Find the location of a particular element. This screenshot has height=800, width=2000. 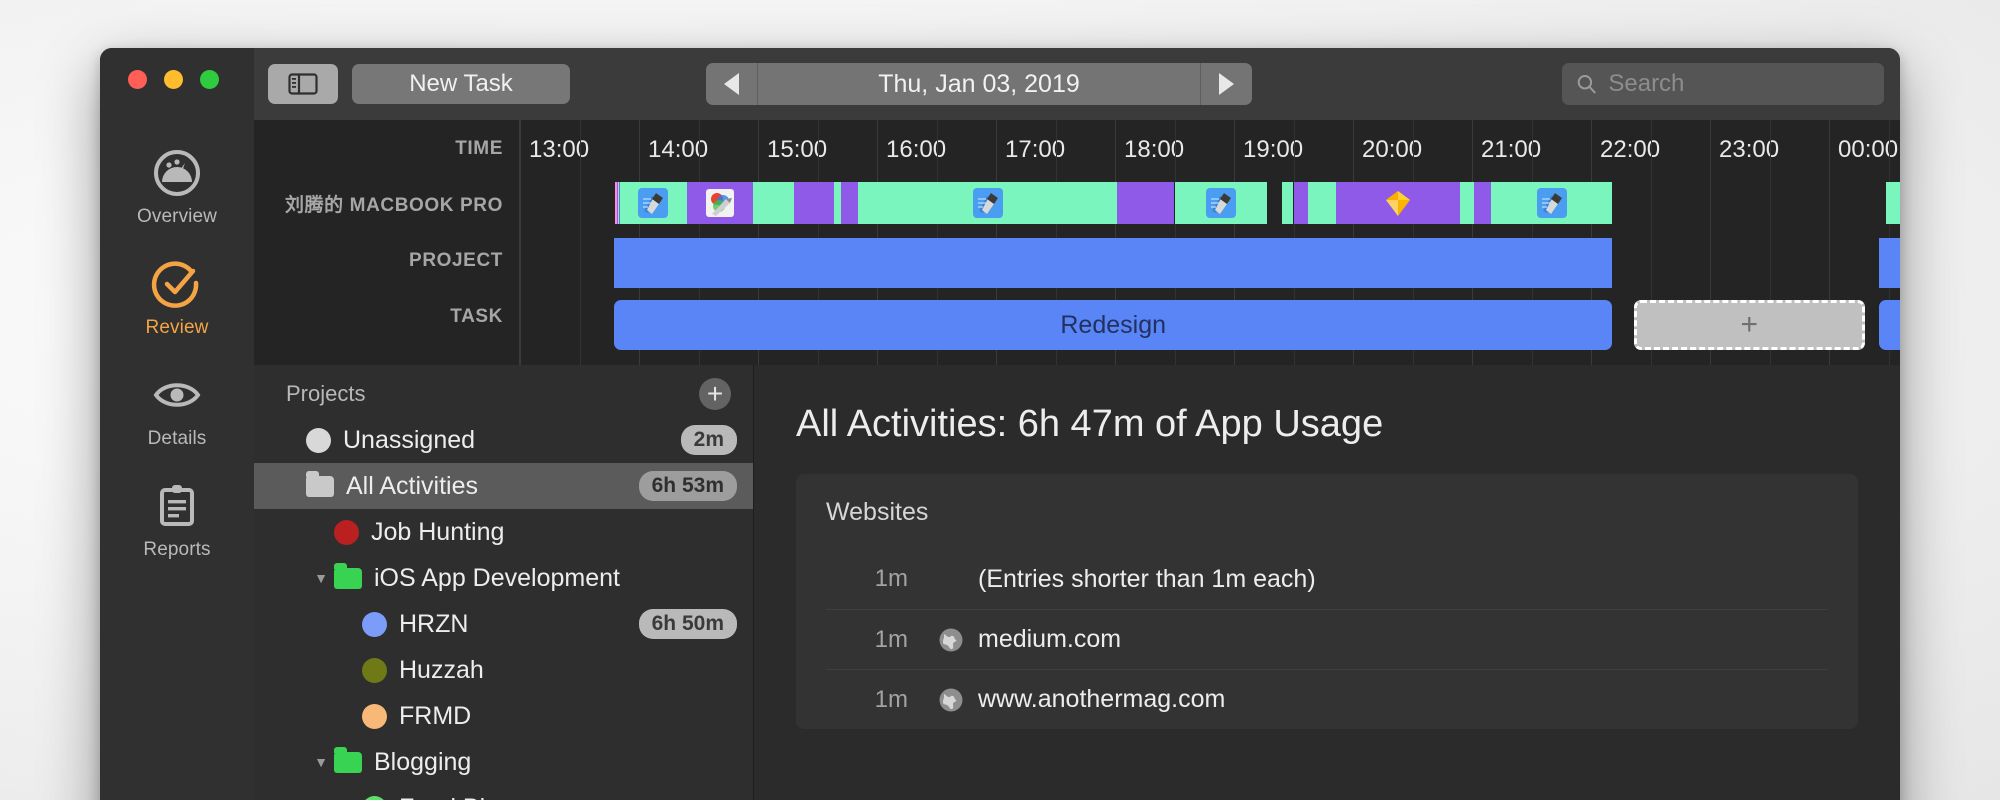

nav-item-details: Details is located at coordinates (177, 410).